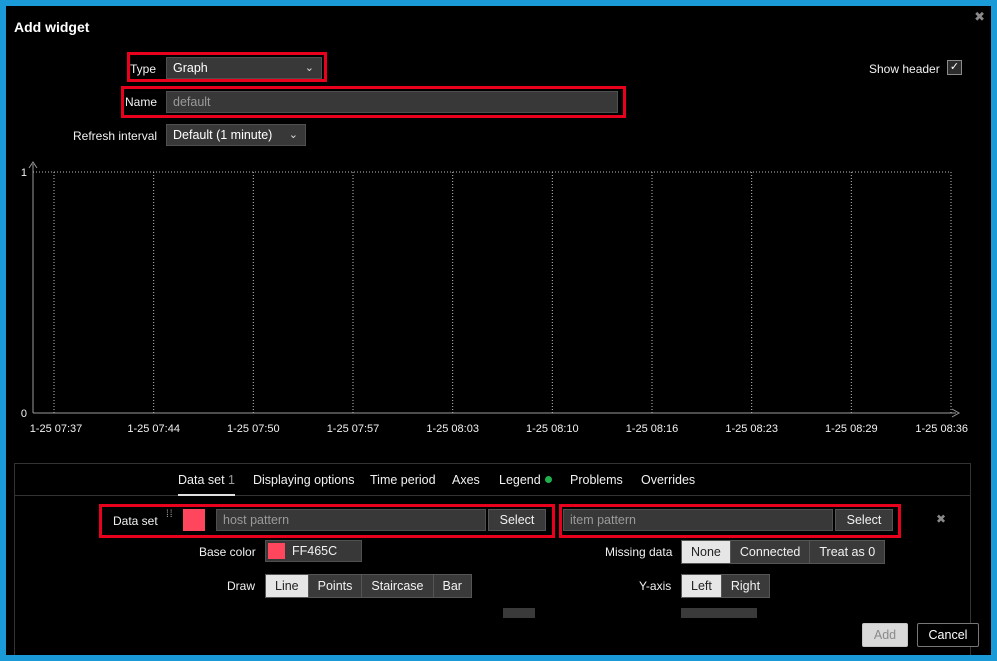 This screenshot has width=997, height=661. Describe the element at coordinates (979, 17) in the screenshot. I see `close-icon: ✖` at that location.